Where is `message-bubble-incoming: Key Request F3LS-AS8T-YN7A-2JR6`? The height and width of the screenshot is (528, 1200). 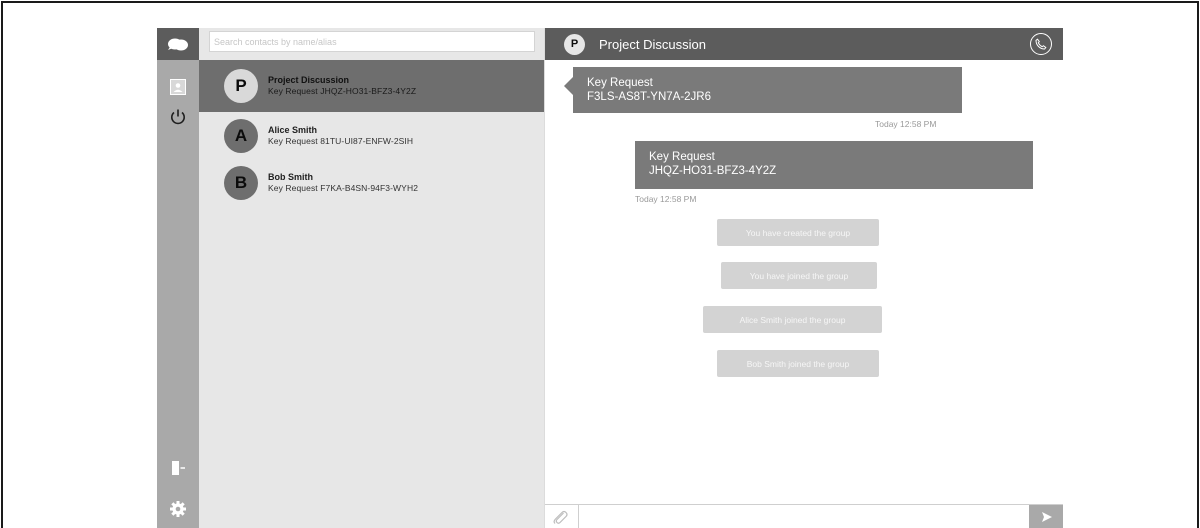 message-bubble-incoming: Key Request F3LS-AS8T-YN7A-2JR6 is located at coordinates (763, 90).